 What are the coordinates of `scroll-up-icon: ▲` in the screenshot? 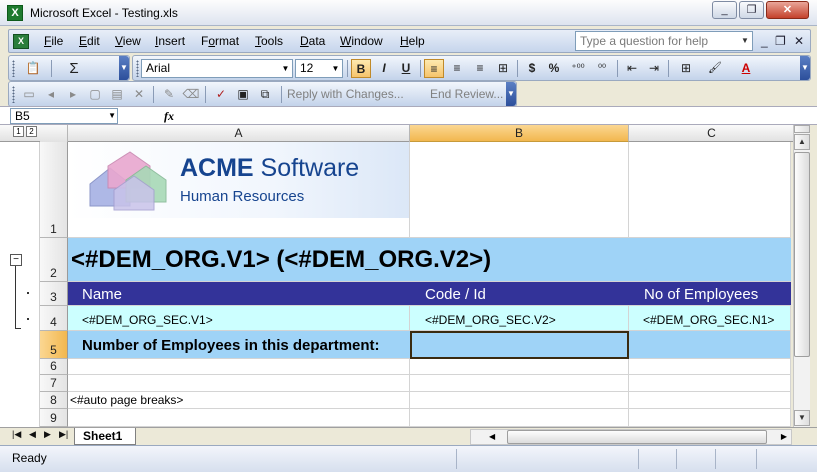 It's located at (802, 142).